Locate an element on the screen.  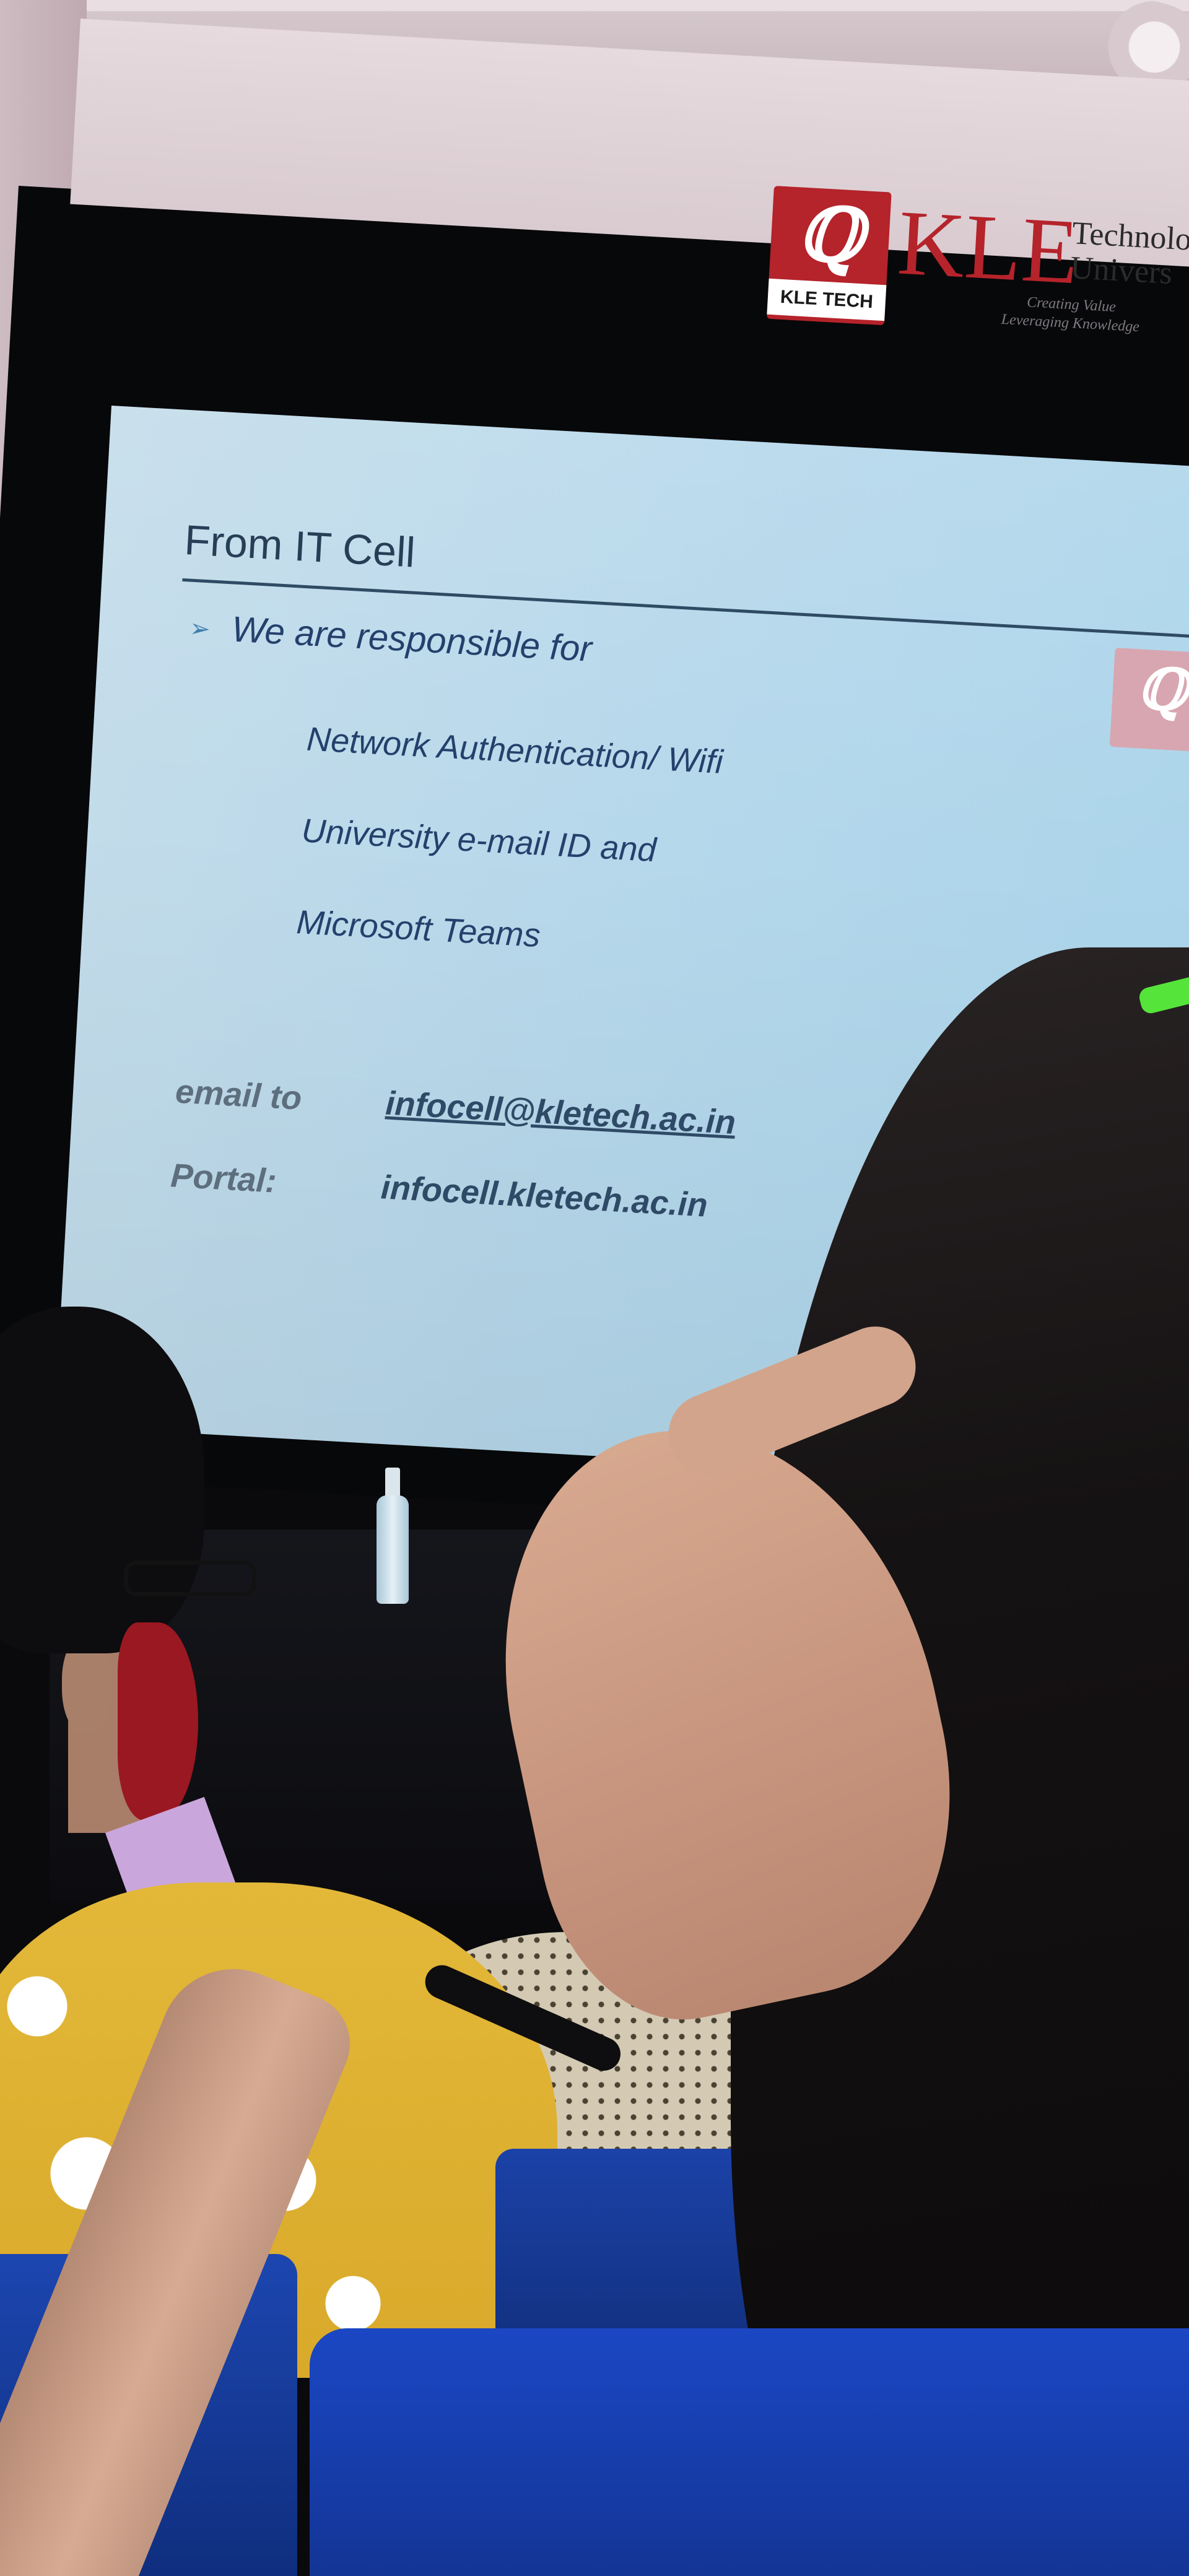
logo-glyph: ℚ is located at coordinates (830, 235).